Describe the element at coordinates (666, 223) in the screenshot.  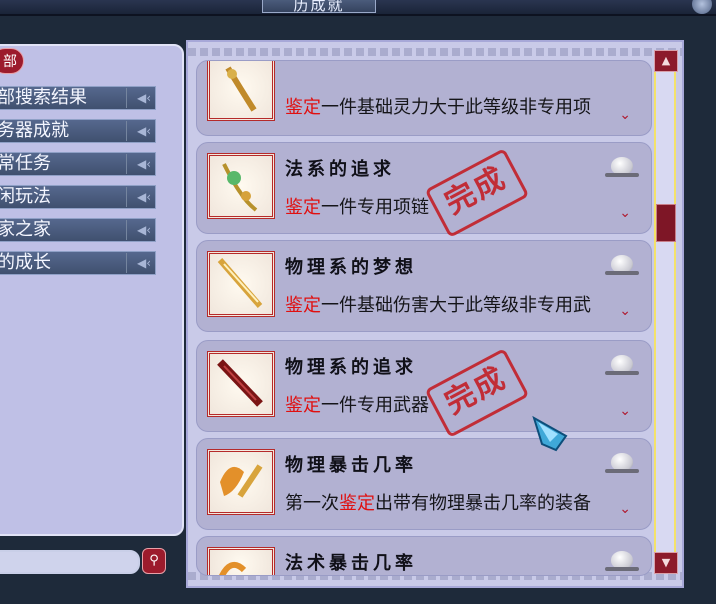
I see `scrollbar-thumb` at that location.